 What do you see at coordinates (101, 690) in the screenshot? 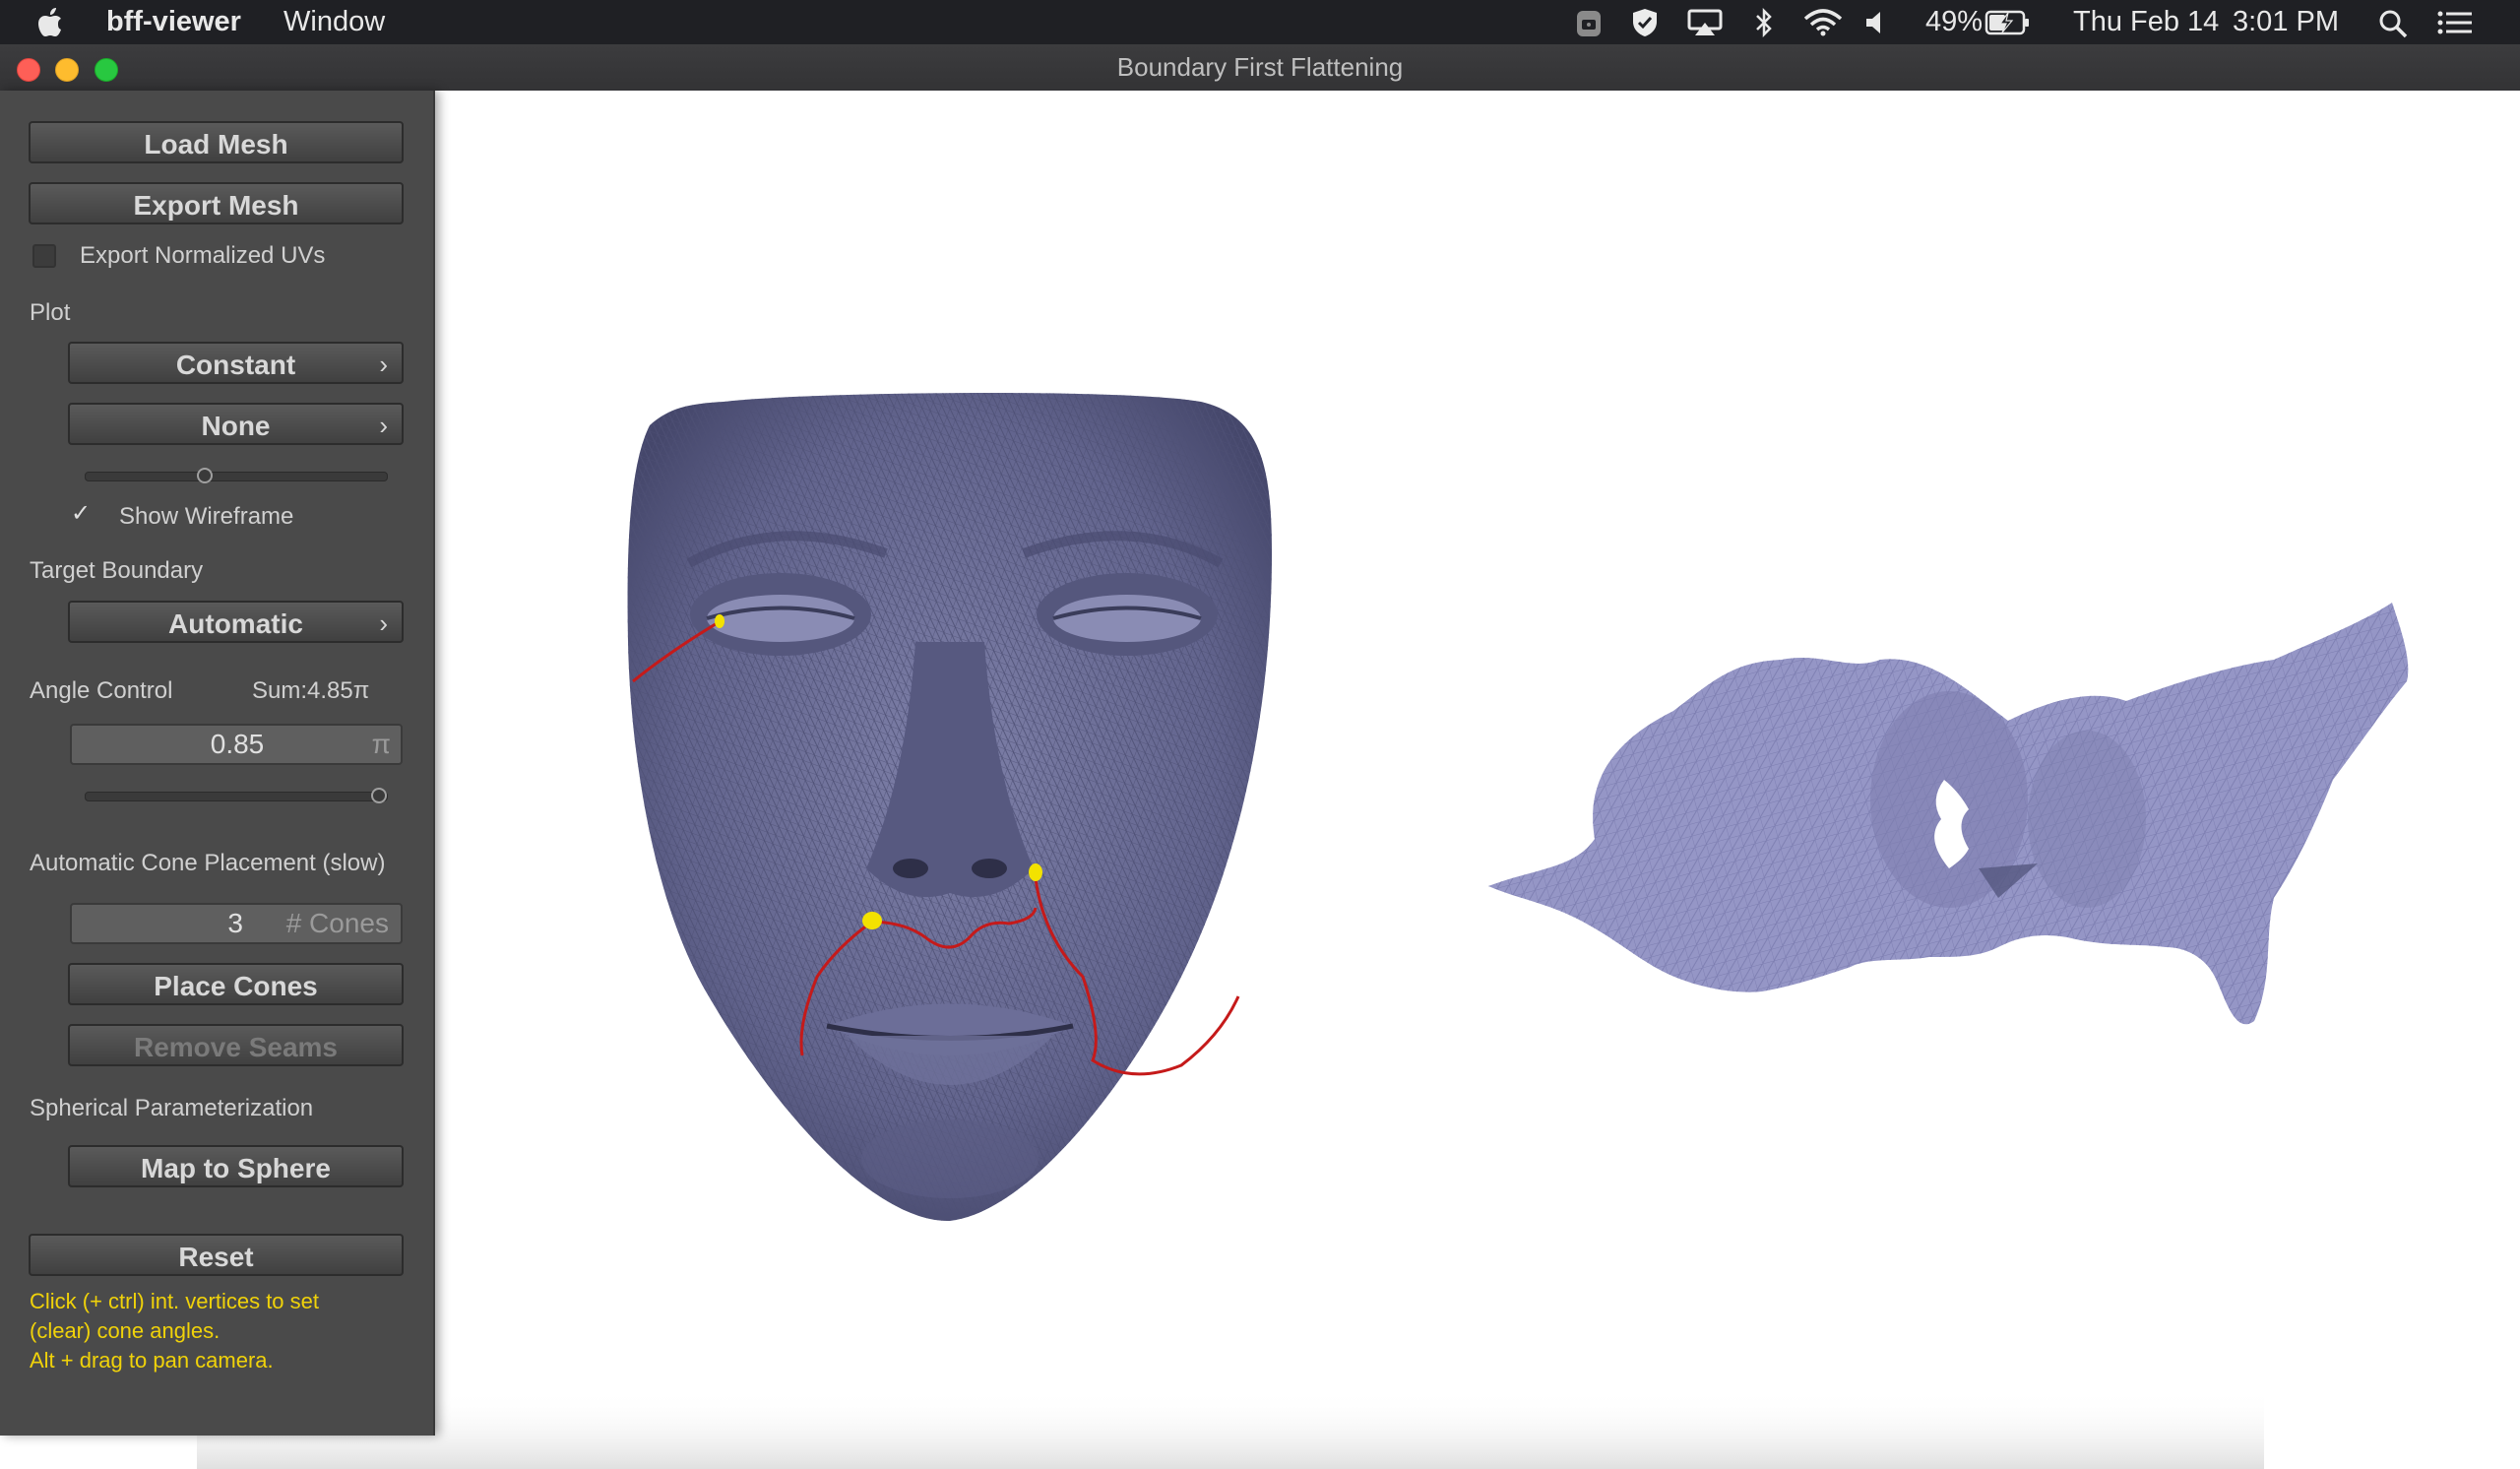
I see `angle-control-heading: Angle Control` at bounding box center [101, 690].